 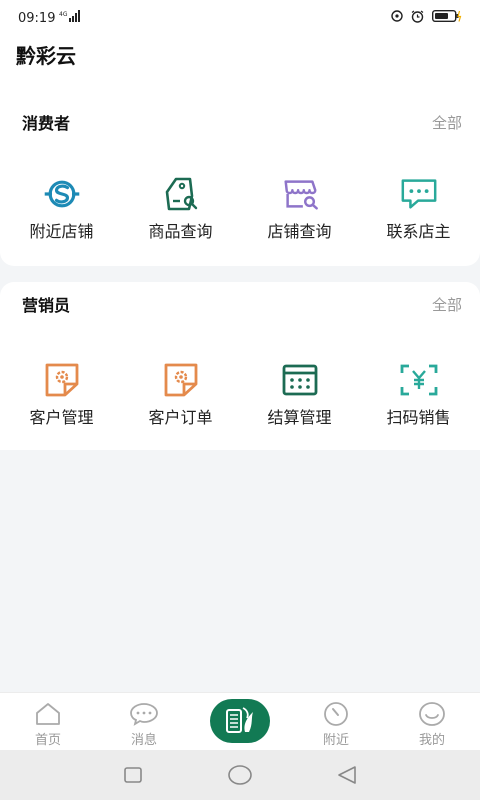 I want to click on consumer-section-title: 消费者, so click(x=46, y=123).